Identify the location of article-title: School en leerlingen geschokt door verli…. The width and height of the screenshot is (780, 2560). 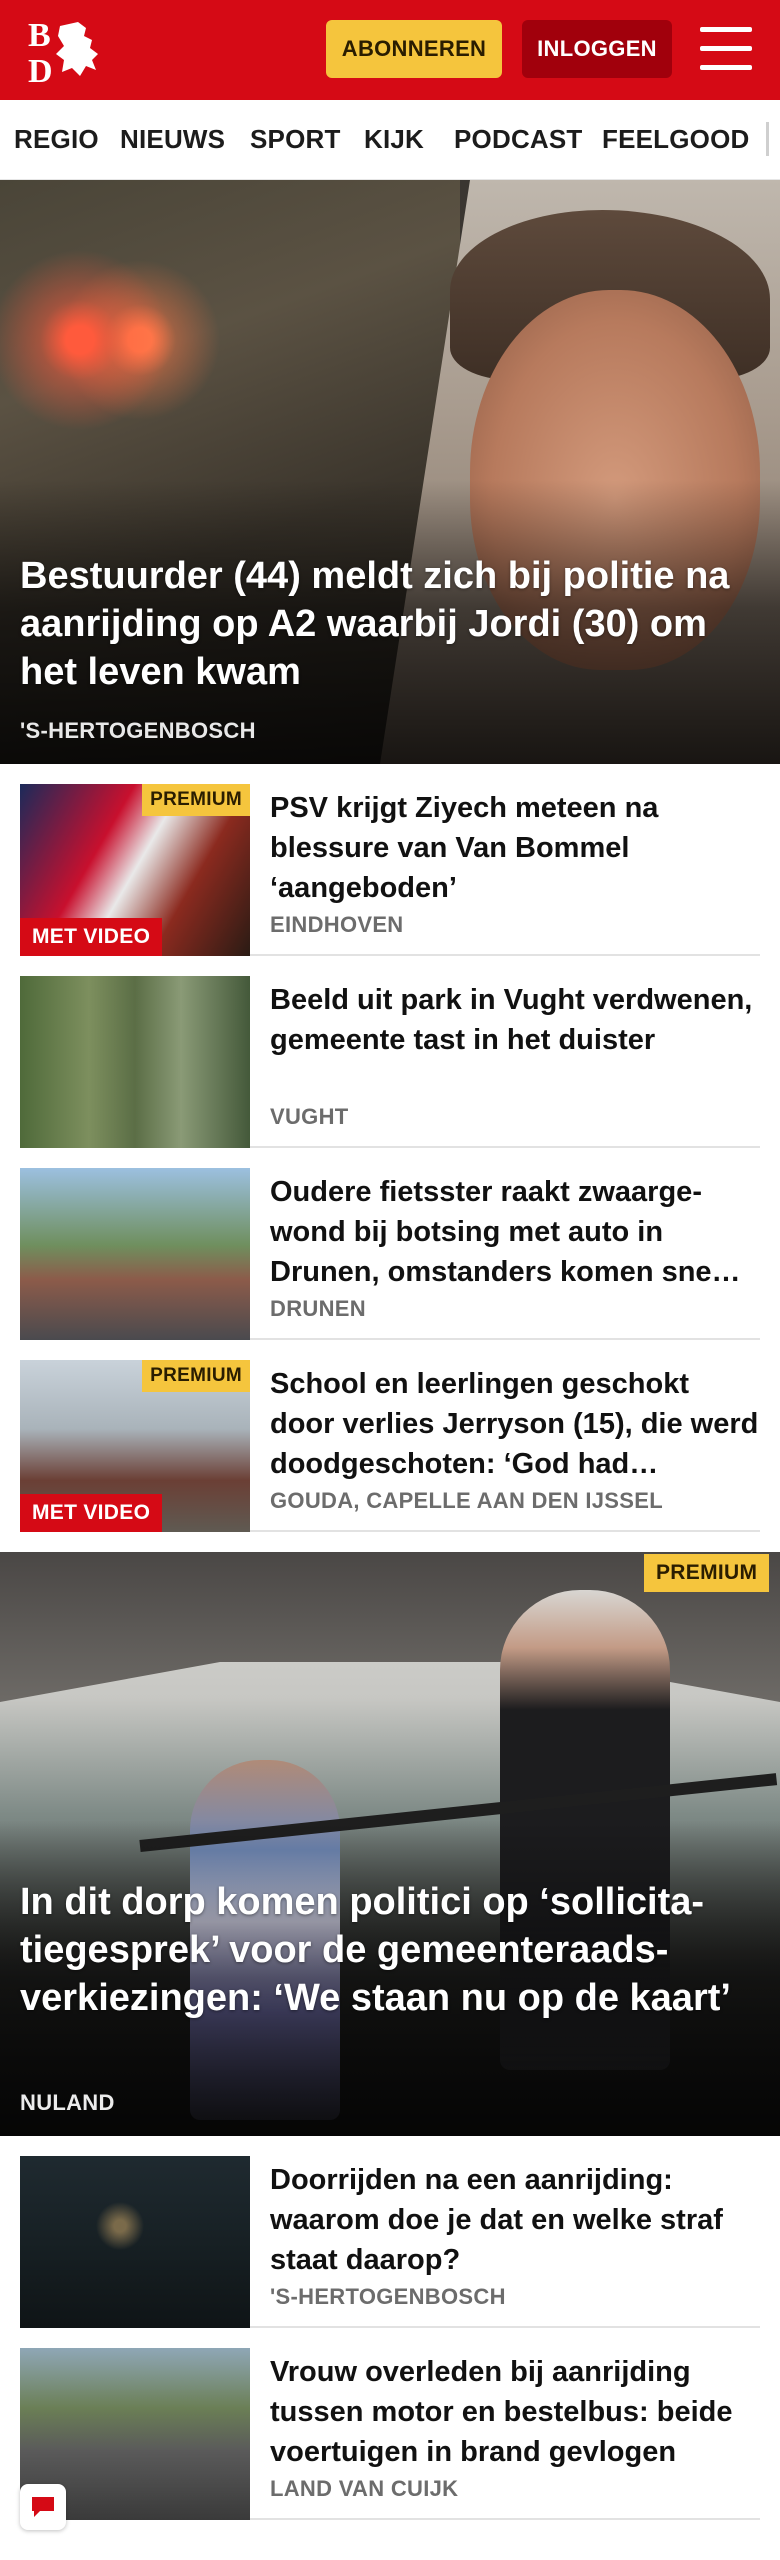
(515, 1424).